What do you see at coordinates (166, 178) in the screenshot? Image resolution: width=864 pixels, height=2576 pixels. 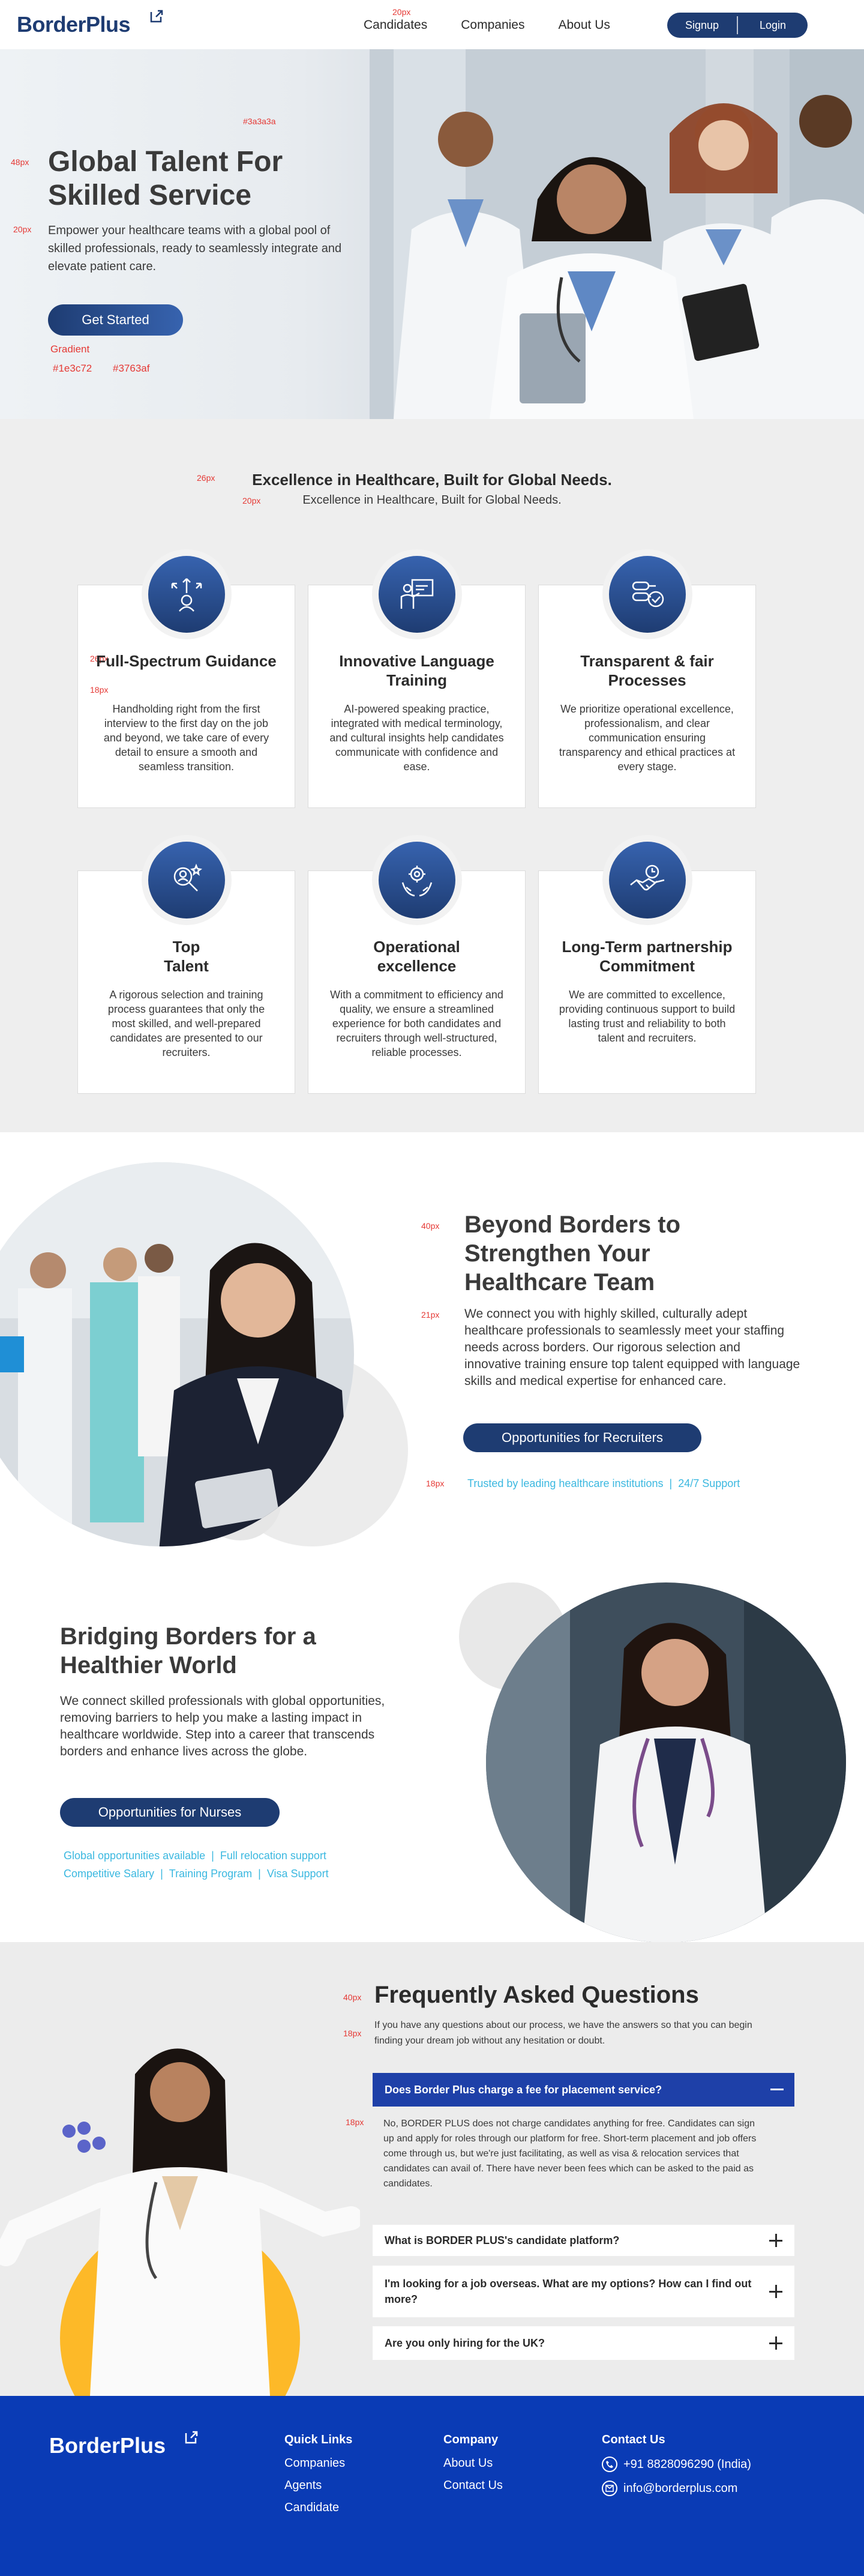 I see `hero-title: Global Talent For Skilled Service` at bounding box center [166, 178].